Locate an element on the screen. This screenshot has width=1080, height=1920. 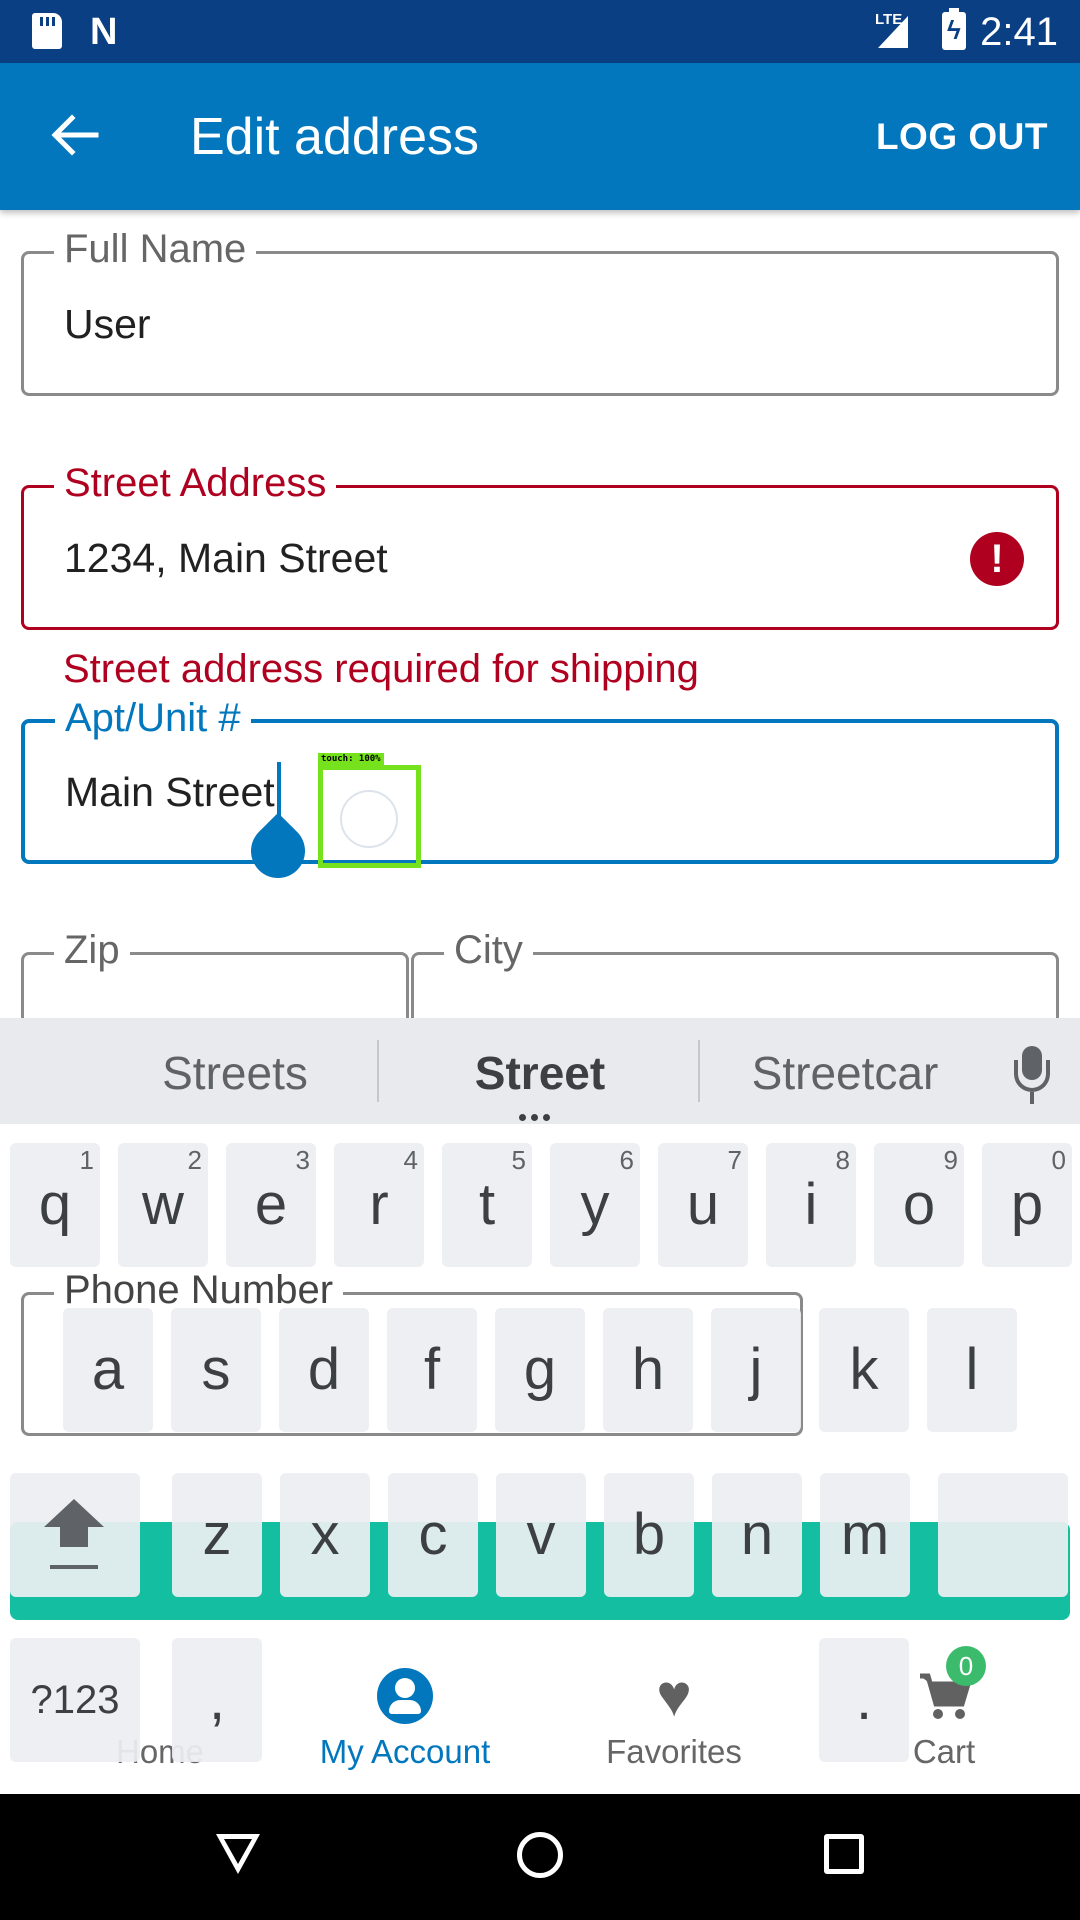
key-k: k is located at coordinates (864, 1370).